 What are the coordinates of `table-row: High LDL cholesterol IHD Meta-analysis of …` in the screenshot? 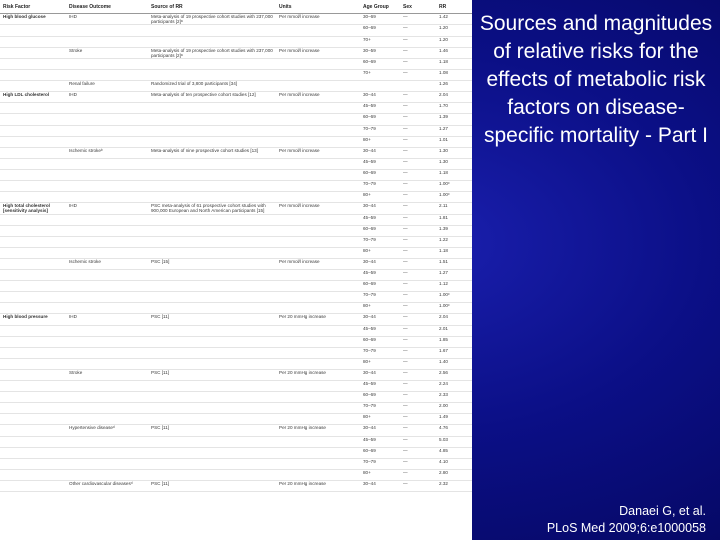 It's located at (236, 97).